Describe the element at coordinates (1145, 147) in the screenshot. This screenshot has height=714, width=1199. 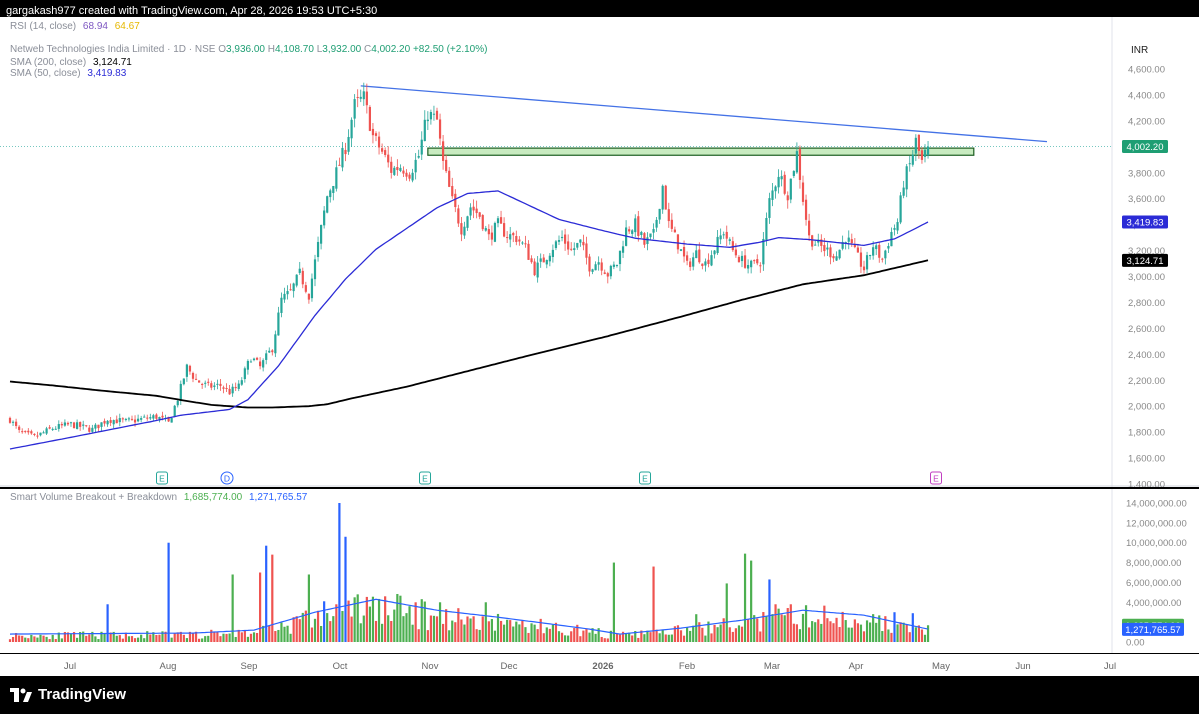
I see `price-axis-label: 4,002.20` at that location.